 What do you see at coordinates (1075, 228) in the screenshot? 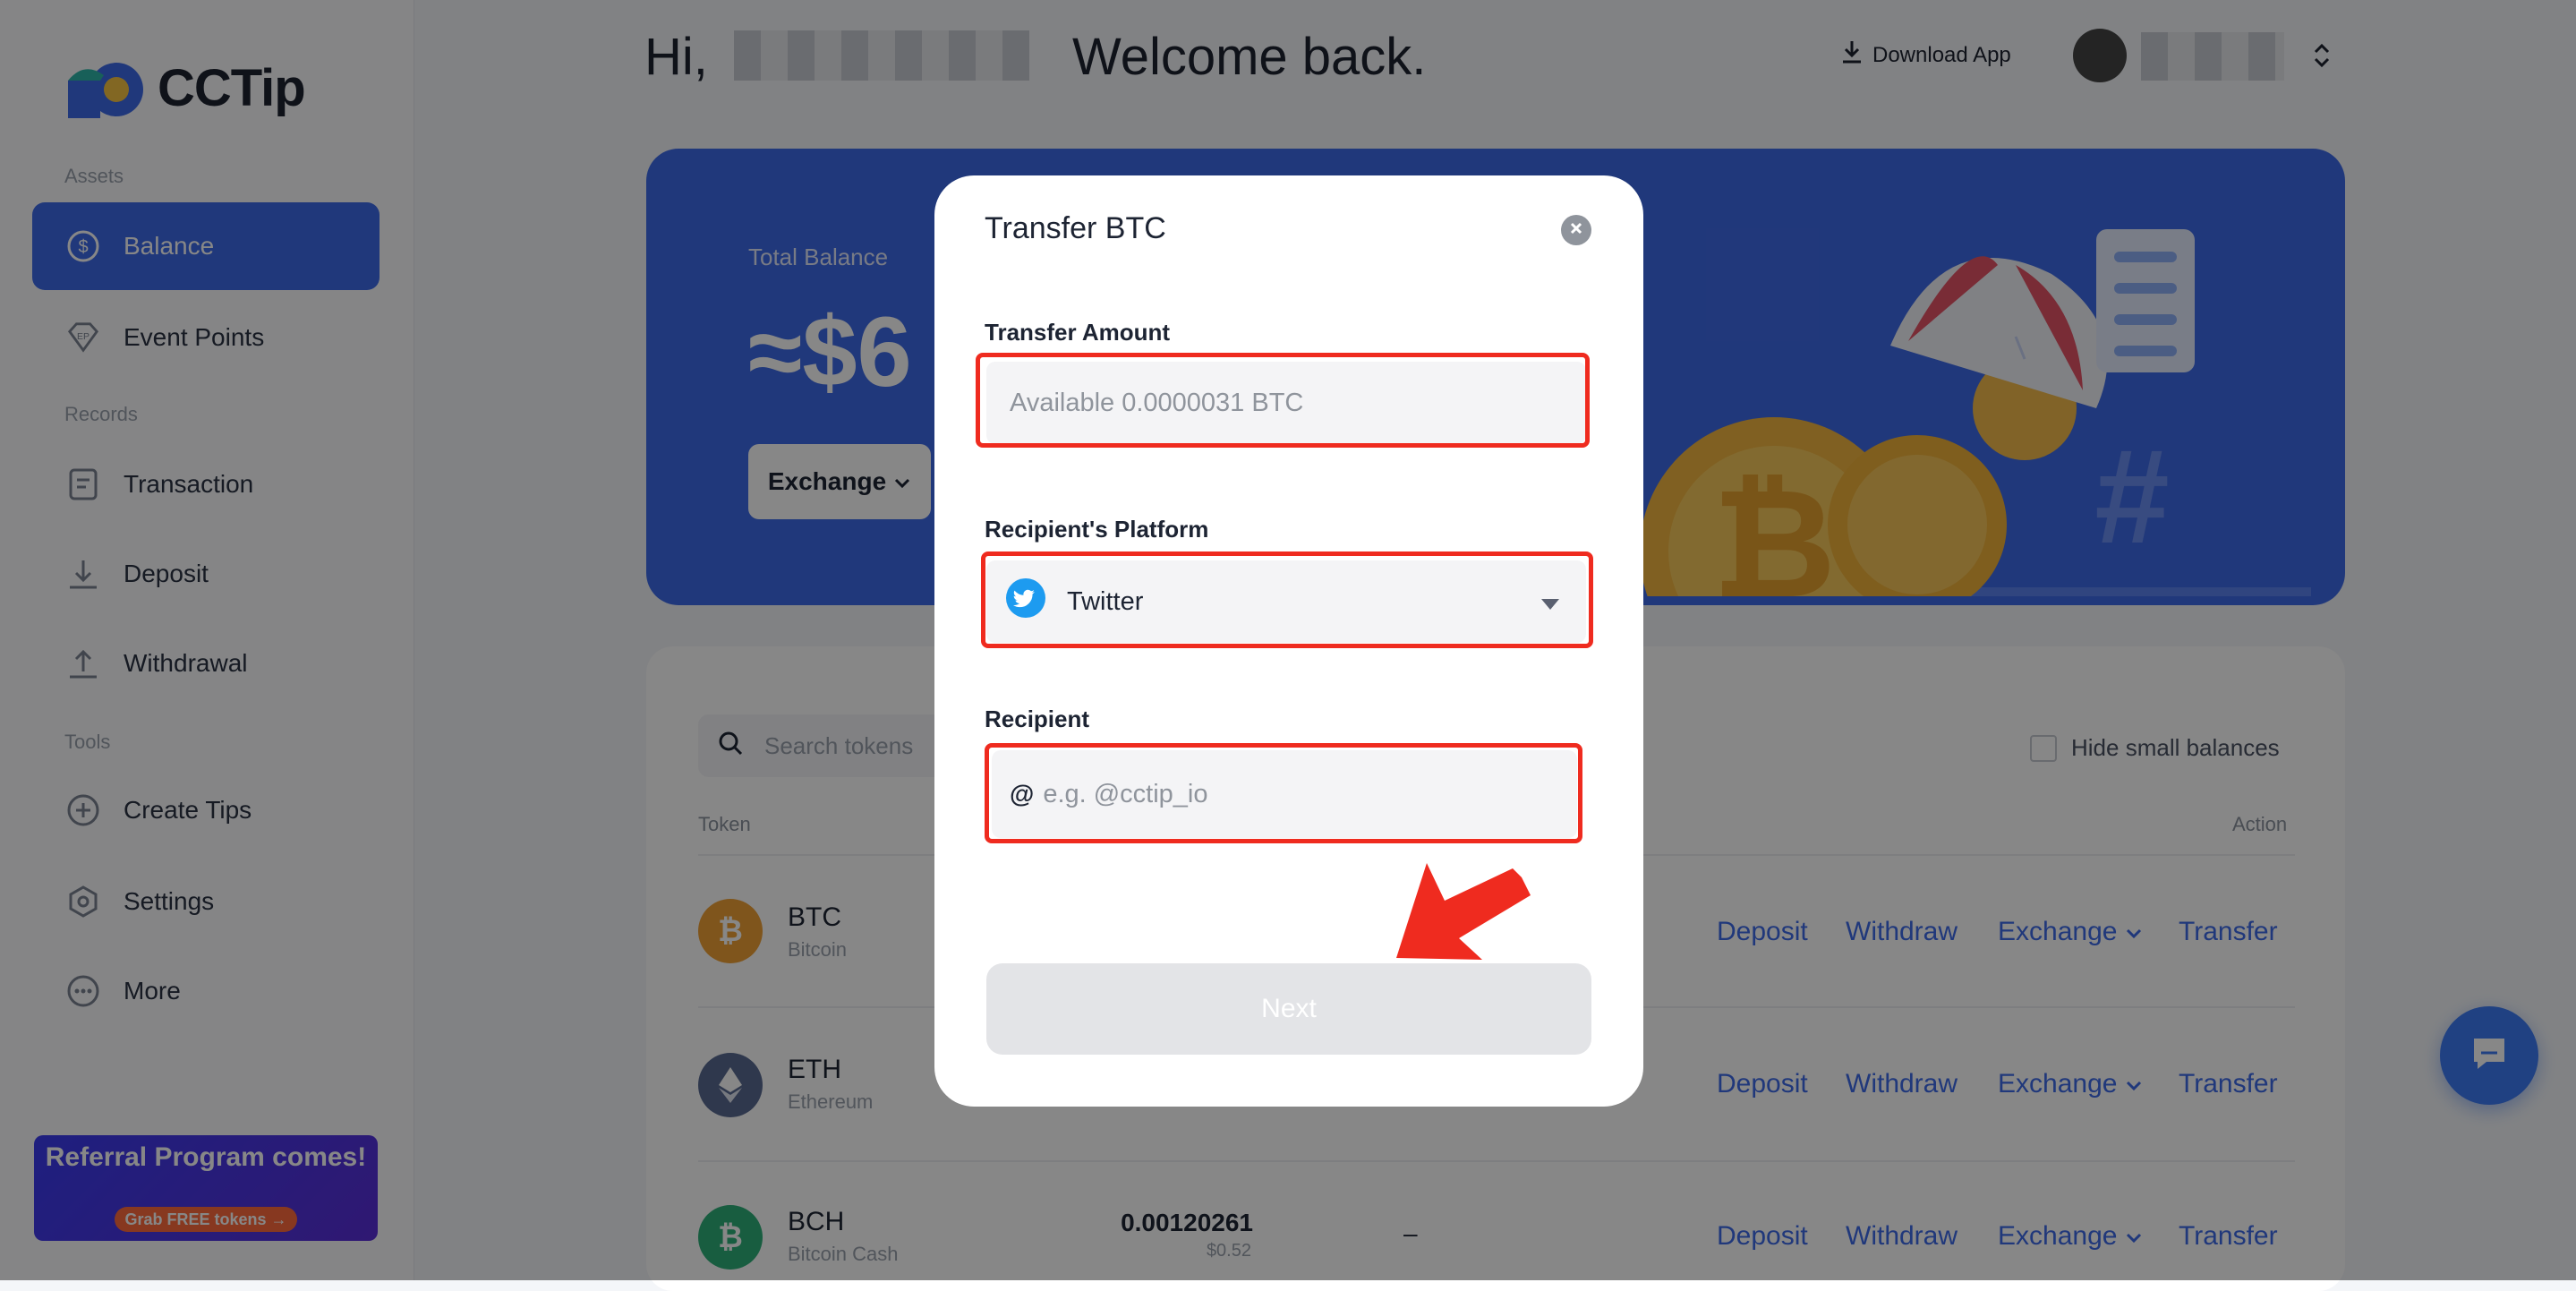
I see `modal-title: Transfer BTC` at bounding box center [1075, 228].